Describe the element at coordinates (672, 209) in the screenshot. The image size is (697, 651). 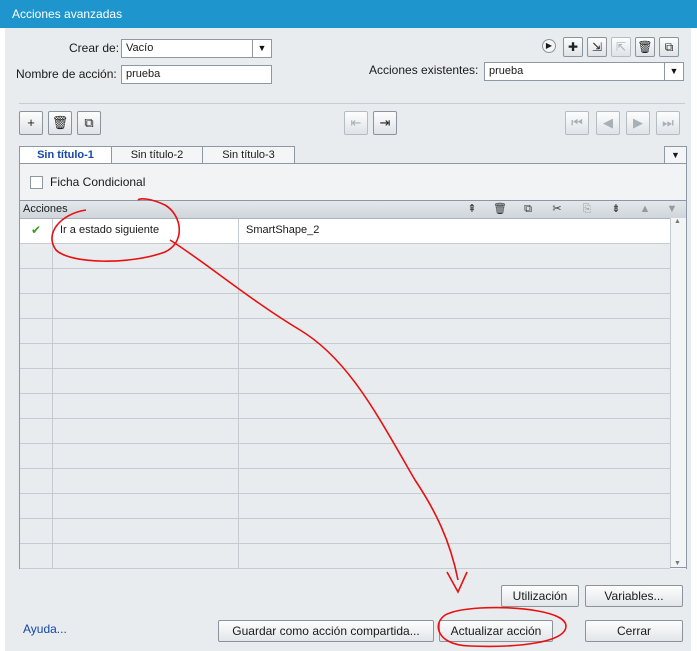
I see `arrow-down-icon: ▼` at that location.